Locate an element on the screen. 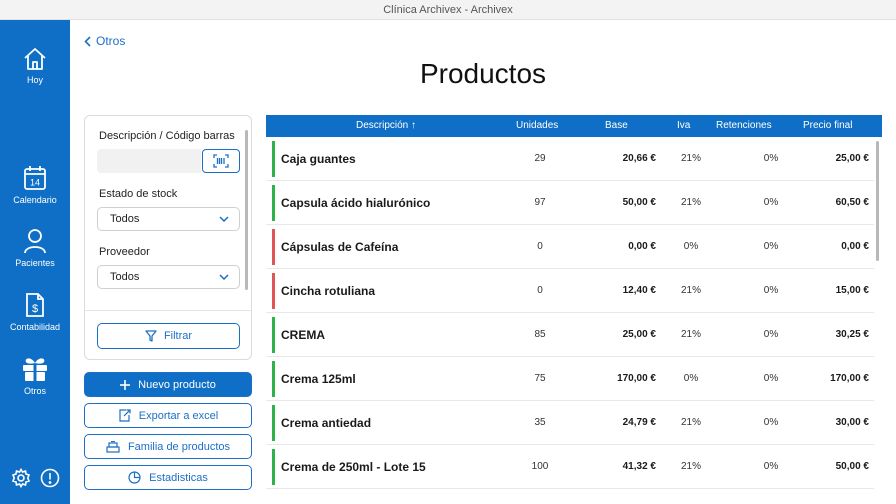 The height and width of the screenshot is (504, 896). table-row: Crema 125ml 75 170,00 € 0% 0% 170,00 € is located at coordinates (570, 379).